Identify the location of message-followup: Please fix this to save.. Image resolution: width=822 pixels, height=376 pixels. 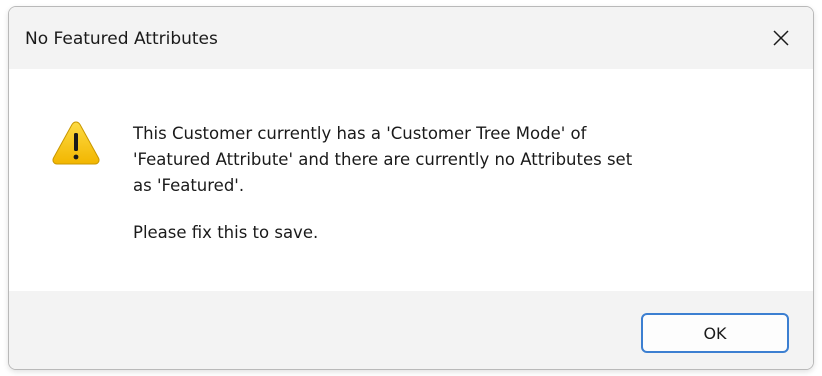
(226, 232).